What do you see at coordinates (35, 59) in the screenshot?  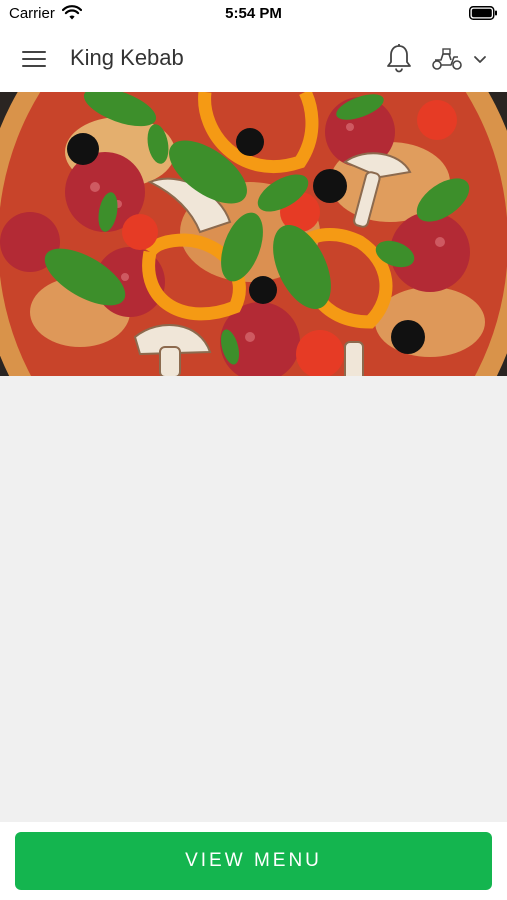 I see `hamburger-menu-icon` at bounding box center [35, 59].